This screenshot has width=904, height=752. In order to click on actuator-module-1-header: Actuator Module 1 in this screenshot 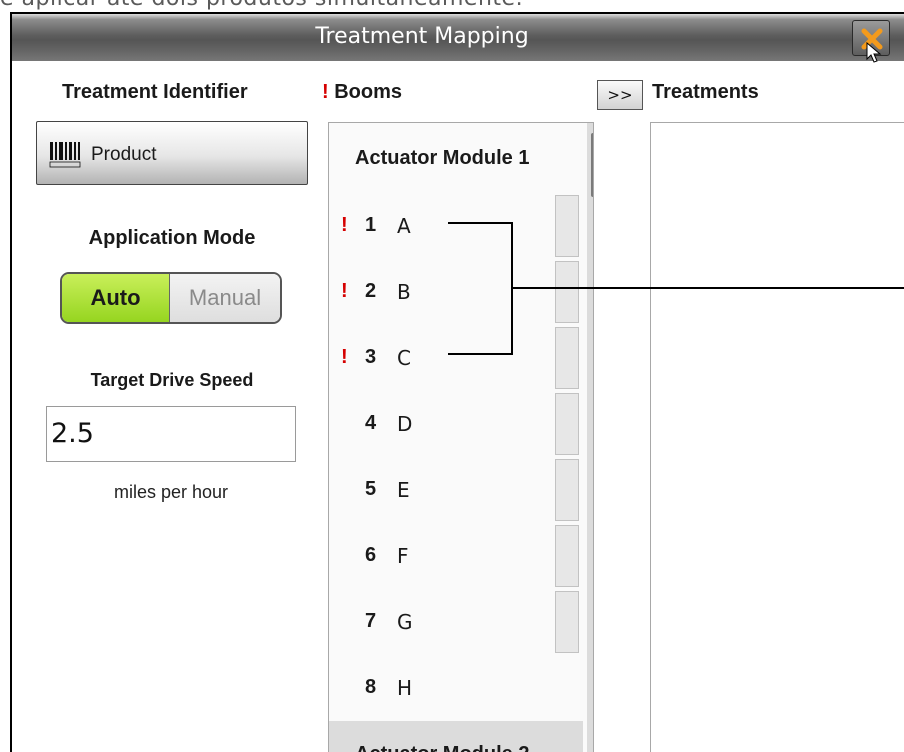, I will do `click(442, 158)`.